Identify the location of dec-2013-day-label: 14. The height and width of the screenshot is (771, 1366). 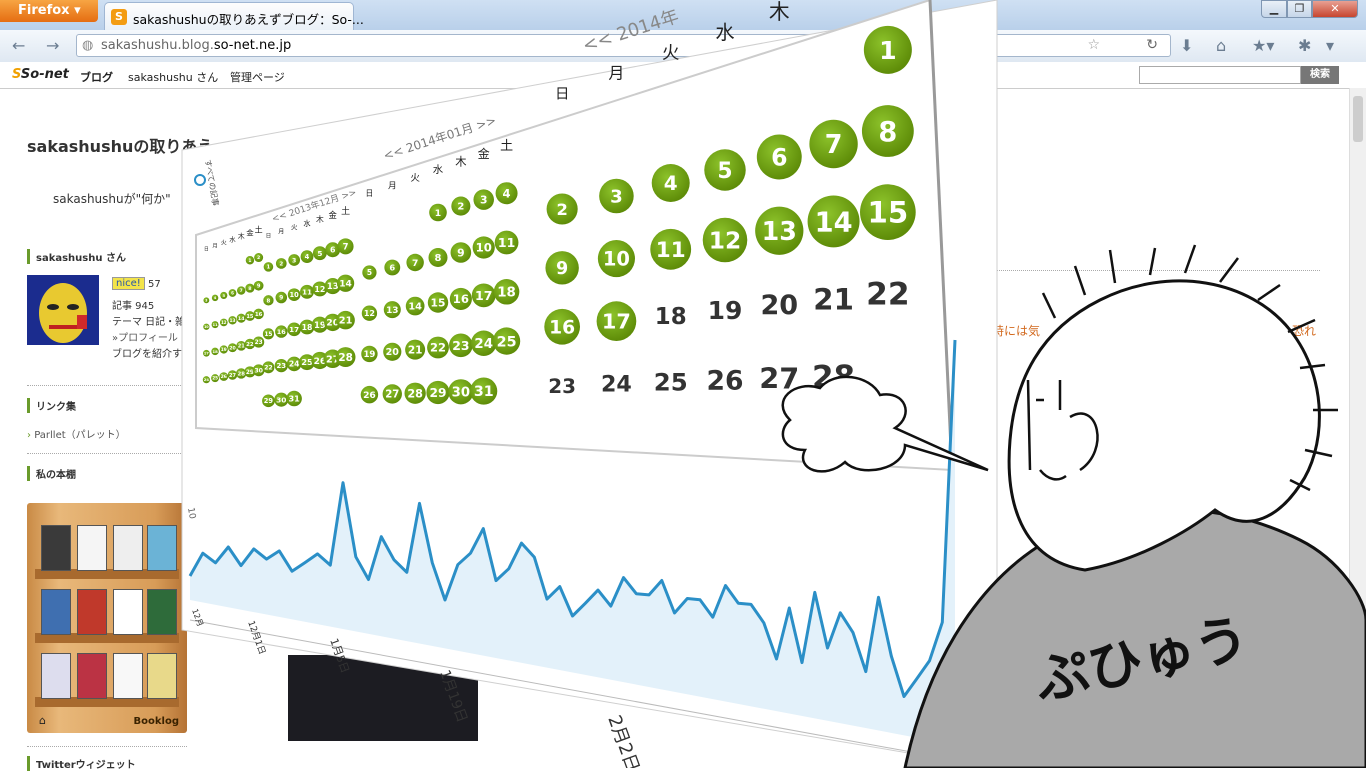
(345, 285).